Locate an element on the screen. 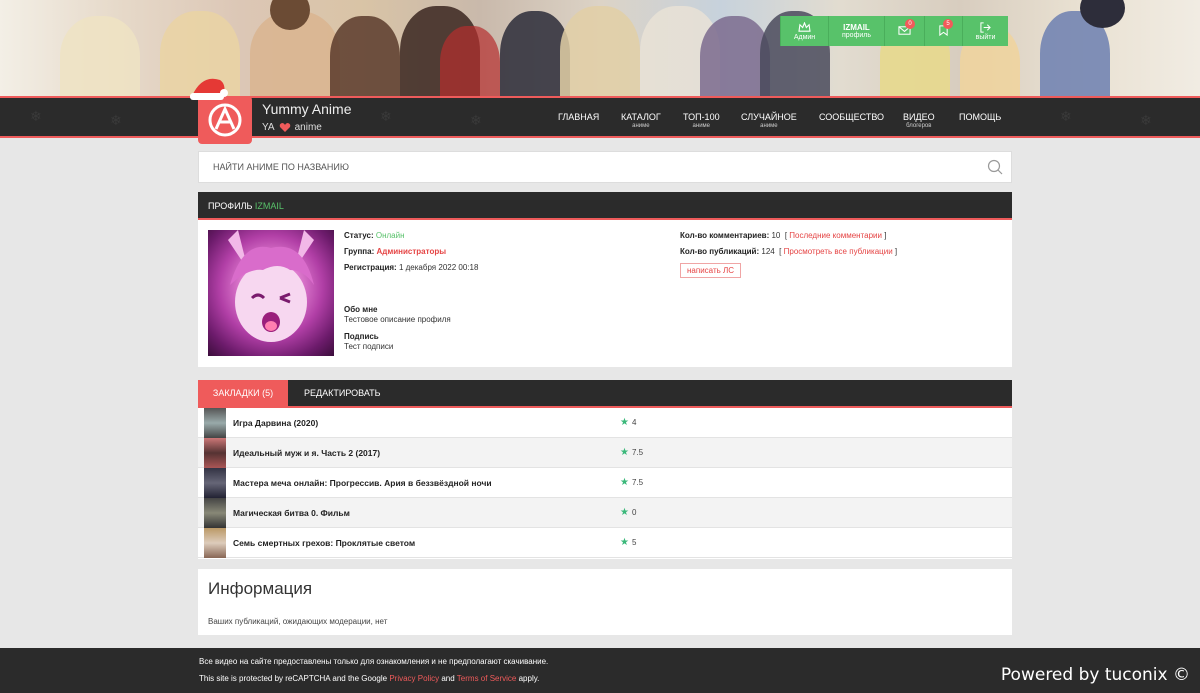 The width and height of the screenshot is (1200, 693). profile-username: IZMAIL is located at coordinates (269, 206).